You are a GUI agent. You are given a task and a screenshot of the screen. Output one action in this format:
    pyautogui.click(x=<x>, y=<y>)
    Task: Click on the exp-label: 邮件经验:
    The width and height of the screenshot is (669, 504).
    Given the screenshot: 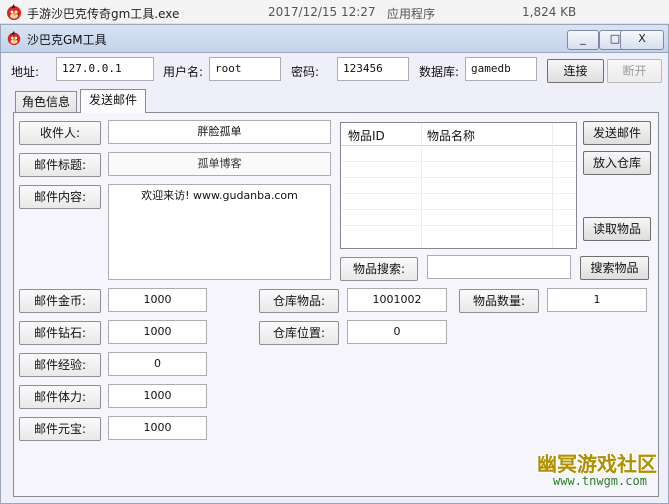 What is the action you would take?
    pyautogui.click(x=60, y=365)
    